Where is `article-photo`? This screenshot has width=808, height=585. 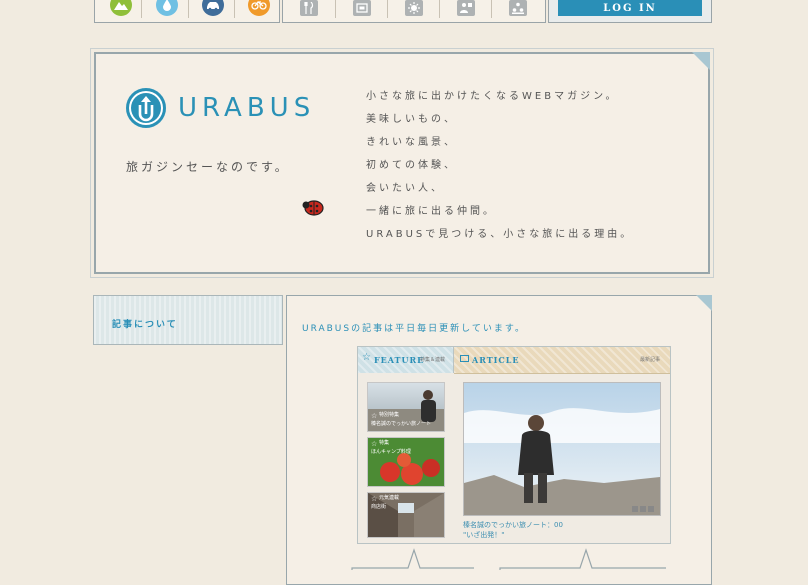
article-photo is located at coordinates (562, 449).